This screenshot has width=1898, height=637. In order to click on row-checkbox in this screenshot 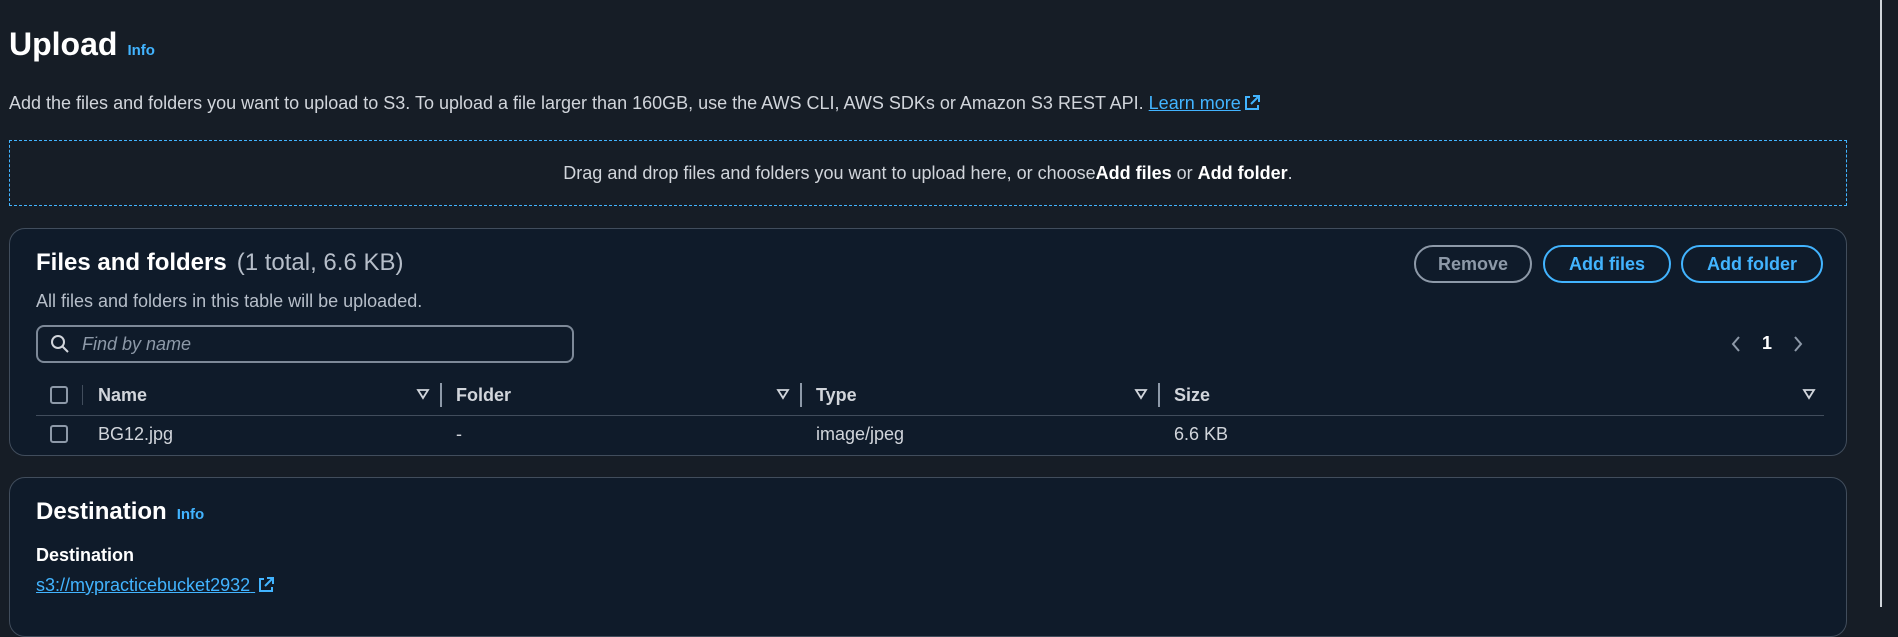, I will do `click(59, 434)`.